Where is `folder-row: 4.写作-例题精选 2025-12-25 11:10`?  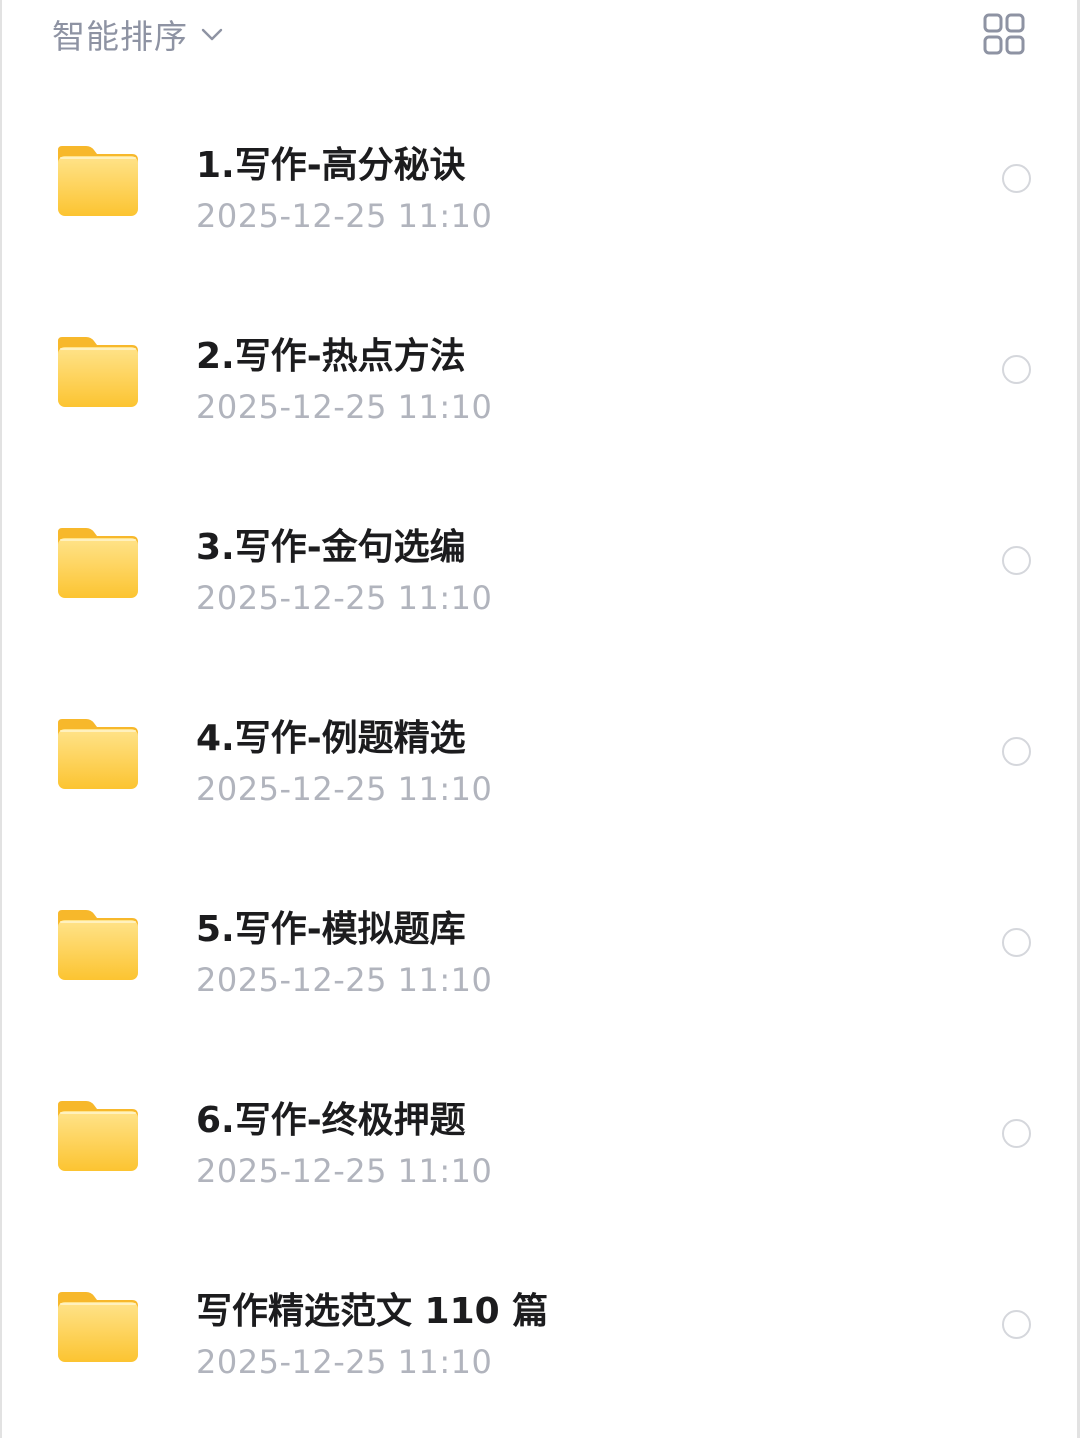
folder-row: 4.写作-例题精选 2025-12-25 11:10 is located at coordinates (540, 750).